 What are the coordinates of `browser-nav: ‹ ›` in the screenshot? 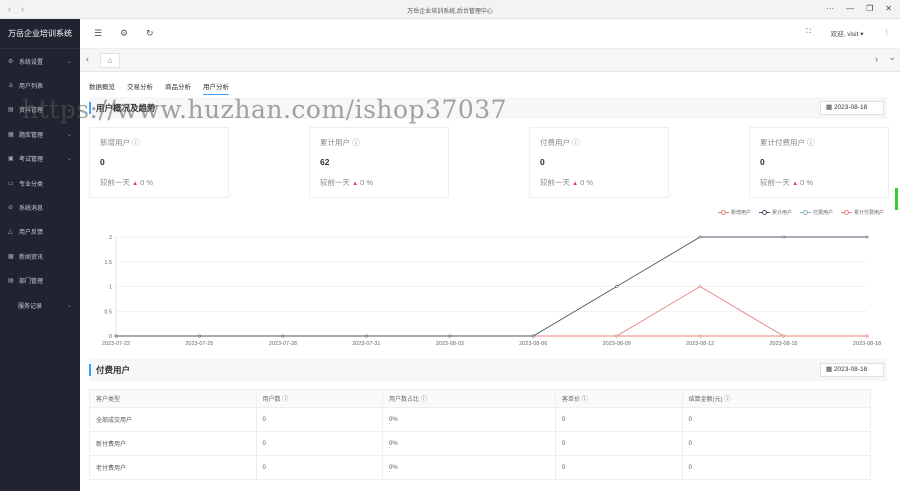 It's located at (12, 9).